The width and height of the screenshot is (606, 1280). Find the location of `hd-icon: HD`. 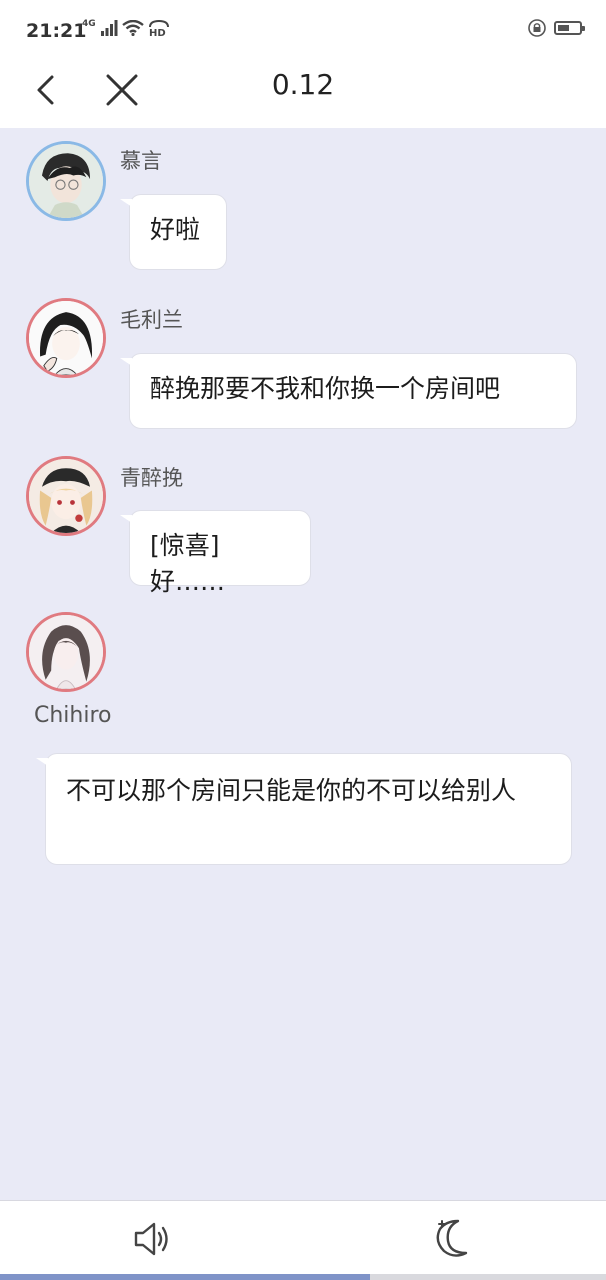

hd-icon: HD is located at coordinates (159, 28).